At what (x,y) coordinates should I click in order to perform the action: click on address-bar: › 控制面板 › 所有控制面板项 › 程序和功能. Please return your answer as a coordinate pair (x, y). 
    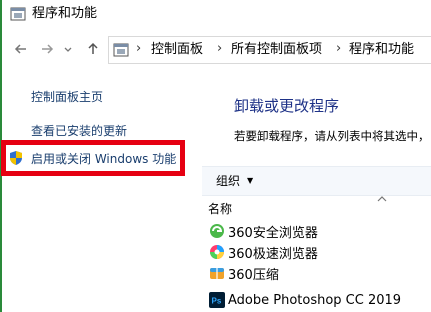
    Looking at the image, I should click on (269, 50).